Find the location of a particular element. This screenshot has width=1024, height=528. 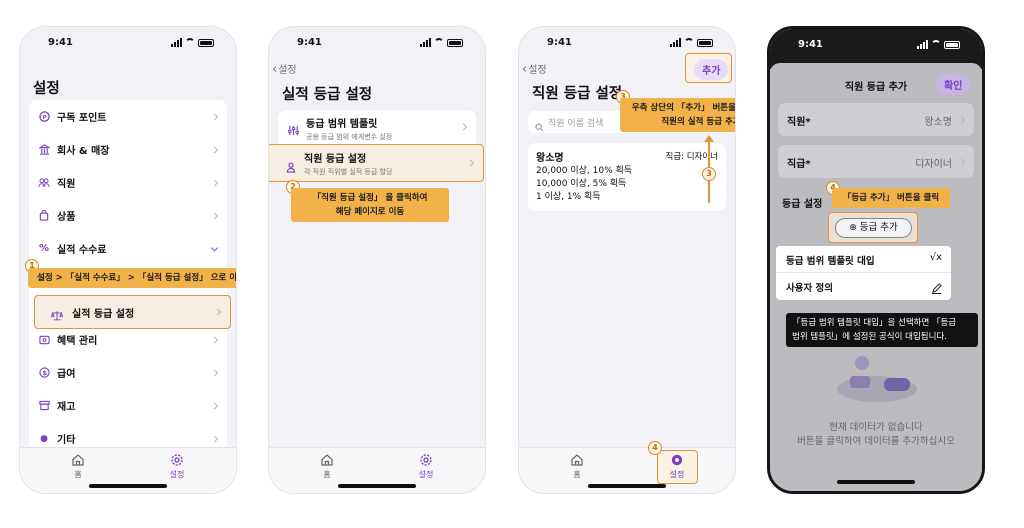

empty-state-text: 현재 데이터가 없습니다 버튼을 클릭하여 데이터를 추가하십시오 is located at coordinates (876, 435).